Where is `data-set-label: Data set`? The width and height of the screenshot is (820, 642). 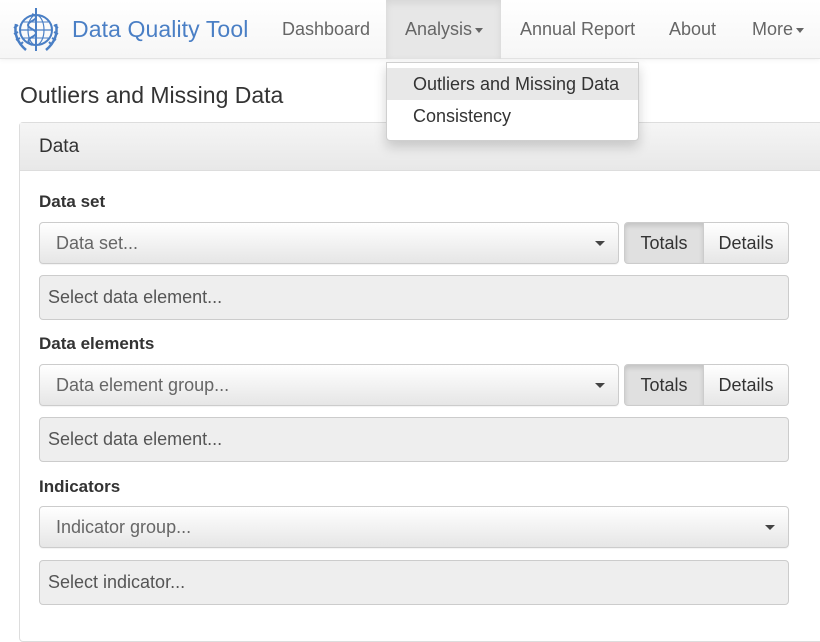 data-set-label: Data set is located at coordinates (72, 201).